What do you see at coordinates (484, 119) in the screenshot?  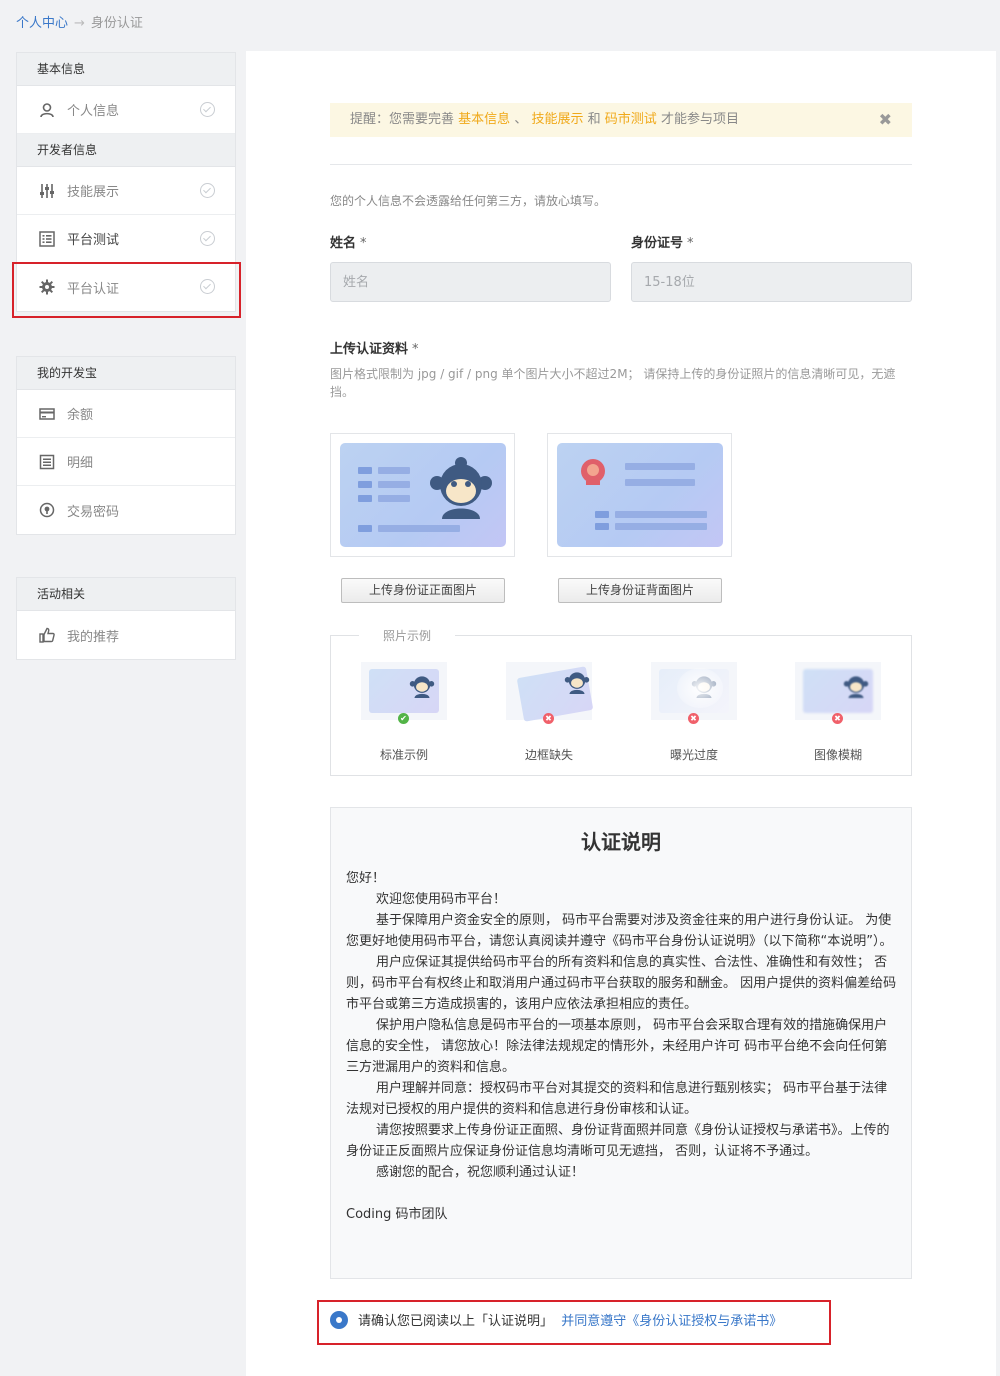 I see `notice-link-basic-info: 基本信息` at bounding box center [484, 119].